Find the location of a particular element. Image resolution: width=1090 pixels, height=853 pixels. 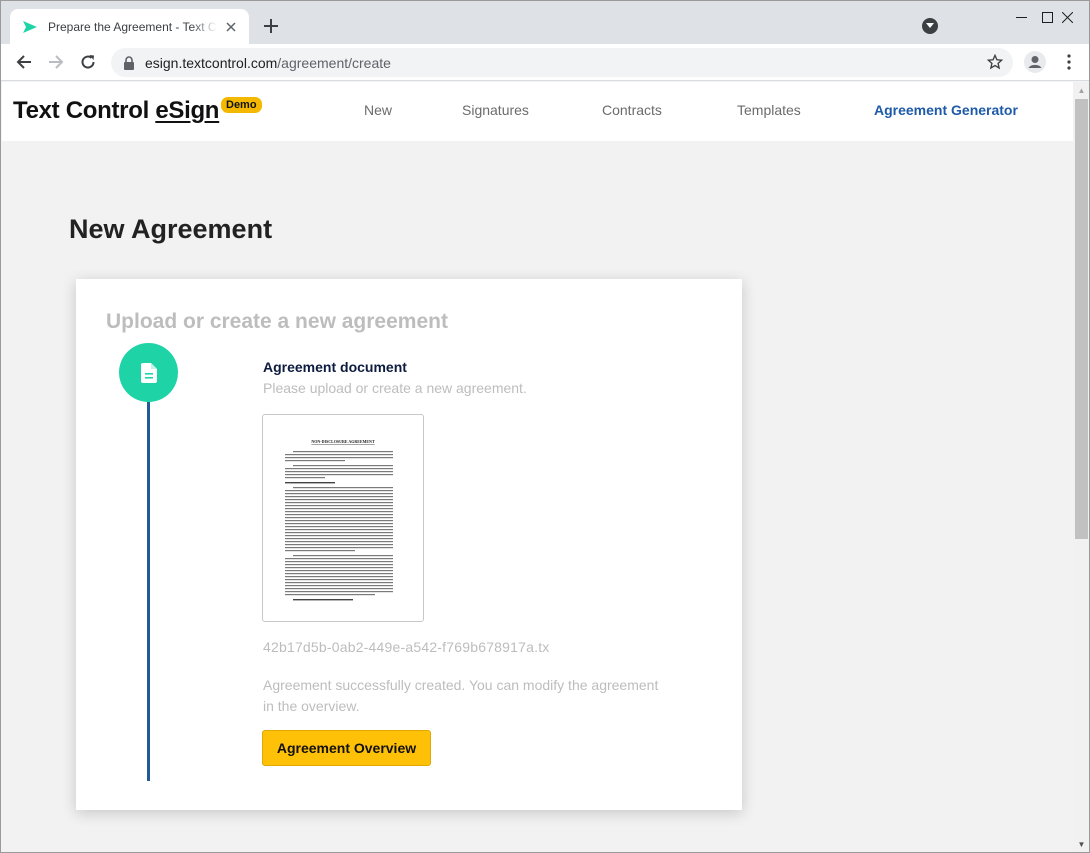

avatar-icon is located at coordinates (1035, 62).